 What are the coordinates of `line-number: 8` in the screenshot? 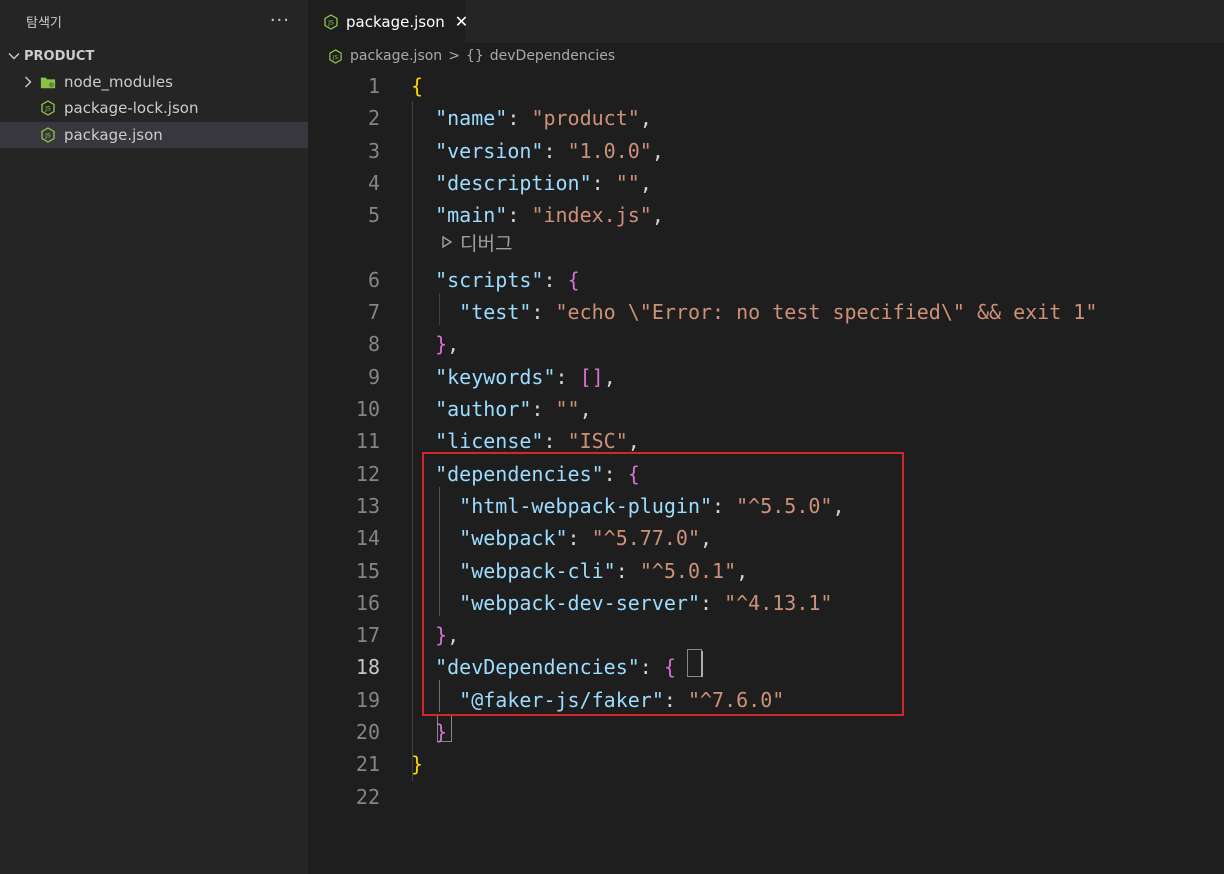 It's located at (373, 344).